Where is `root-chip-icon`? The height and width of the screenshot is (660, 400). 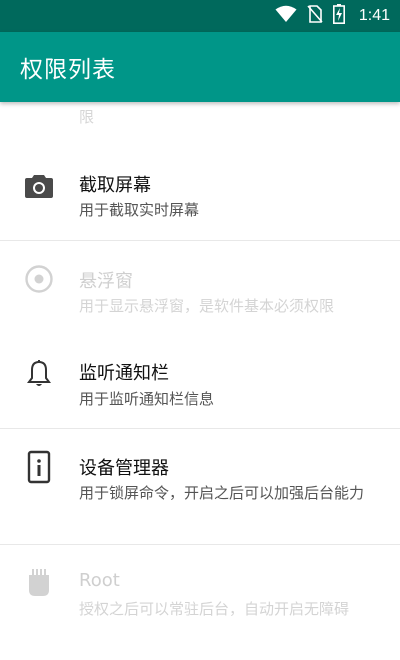
root-chip-icon is located at coordinates (39, 583).